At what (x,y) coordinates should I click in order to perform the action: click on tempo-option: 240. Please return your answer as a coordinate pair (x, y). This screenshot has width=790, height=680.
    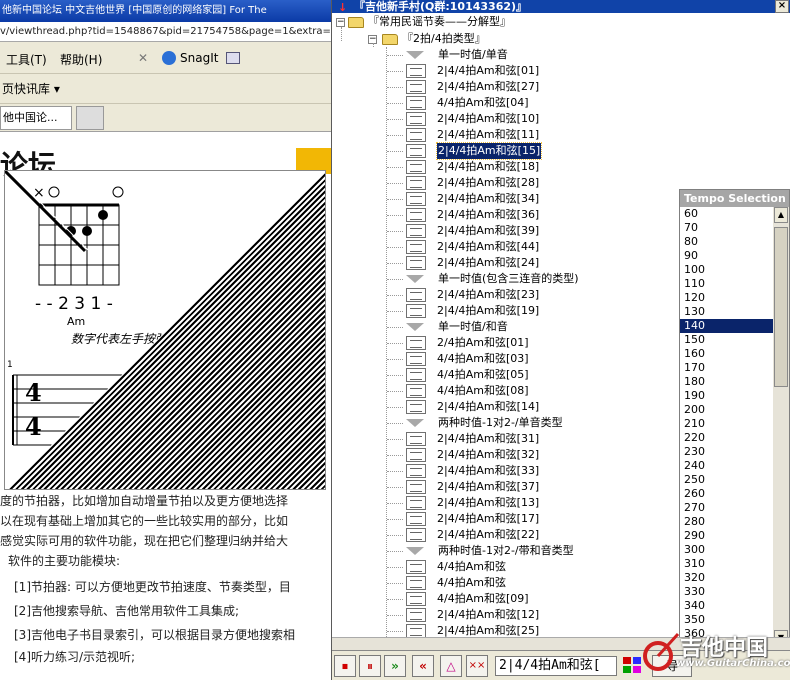
    Looking at the image, I should click on (726, 466).